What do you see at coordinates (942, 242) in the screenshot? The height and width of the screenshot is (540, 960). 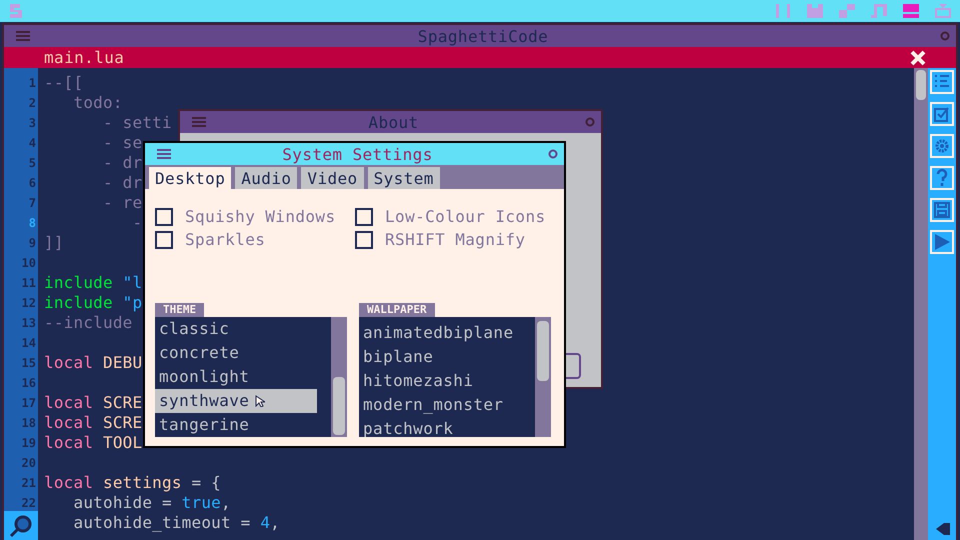 I see `play-icon` at bounding box center [942, 242].